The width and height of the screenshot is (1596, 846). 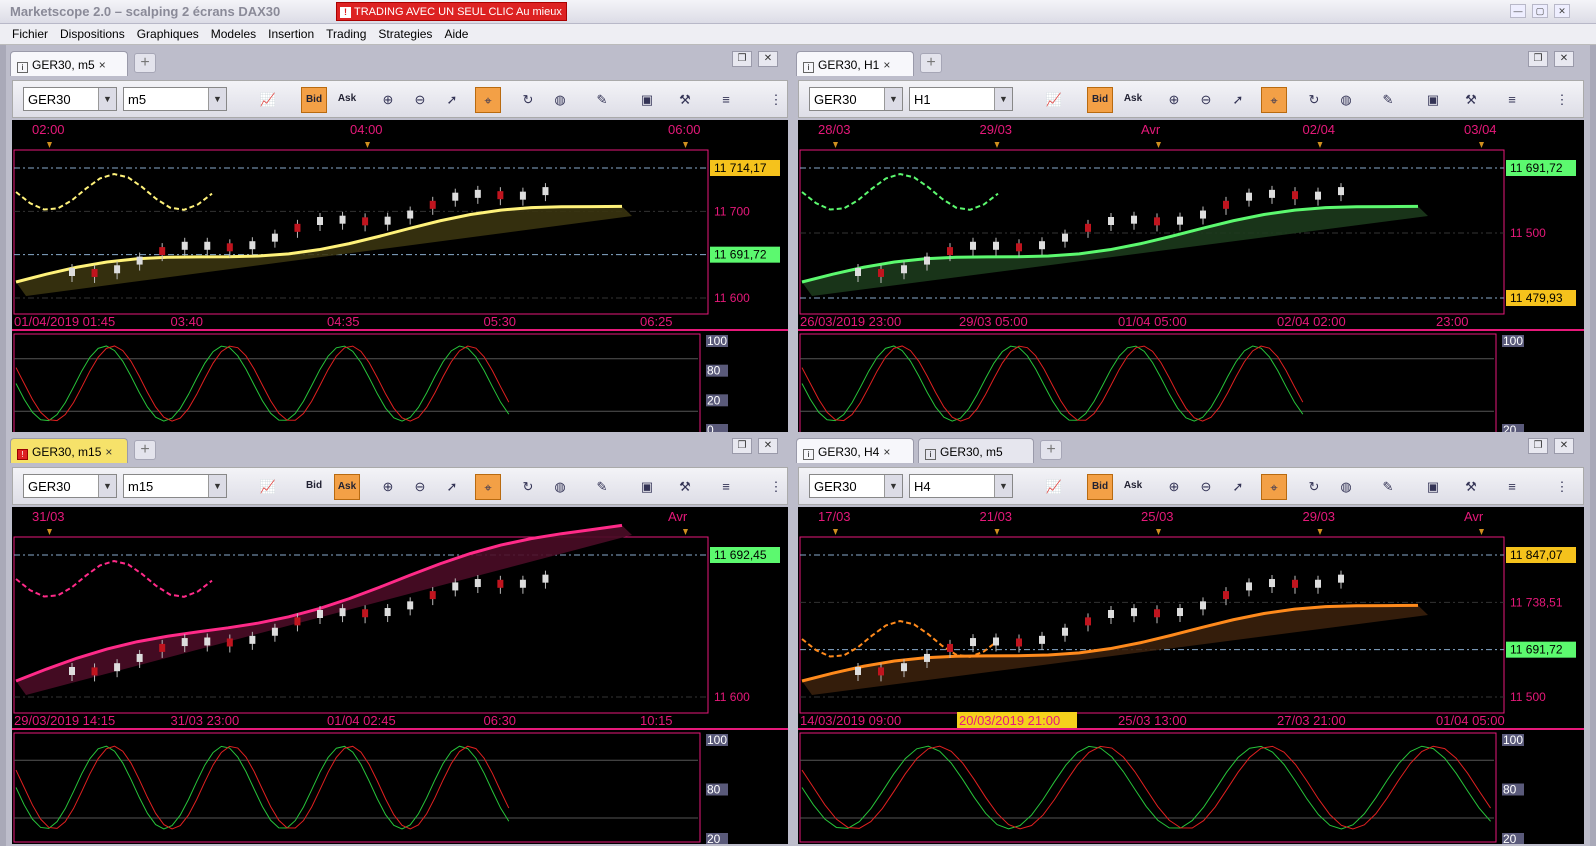 I want to click on menu-fichier: Fichier, so click(x=30, y=32).